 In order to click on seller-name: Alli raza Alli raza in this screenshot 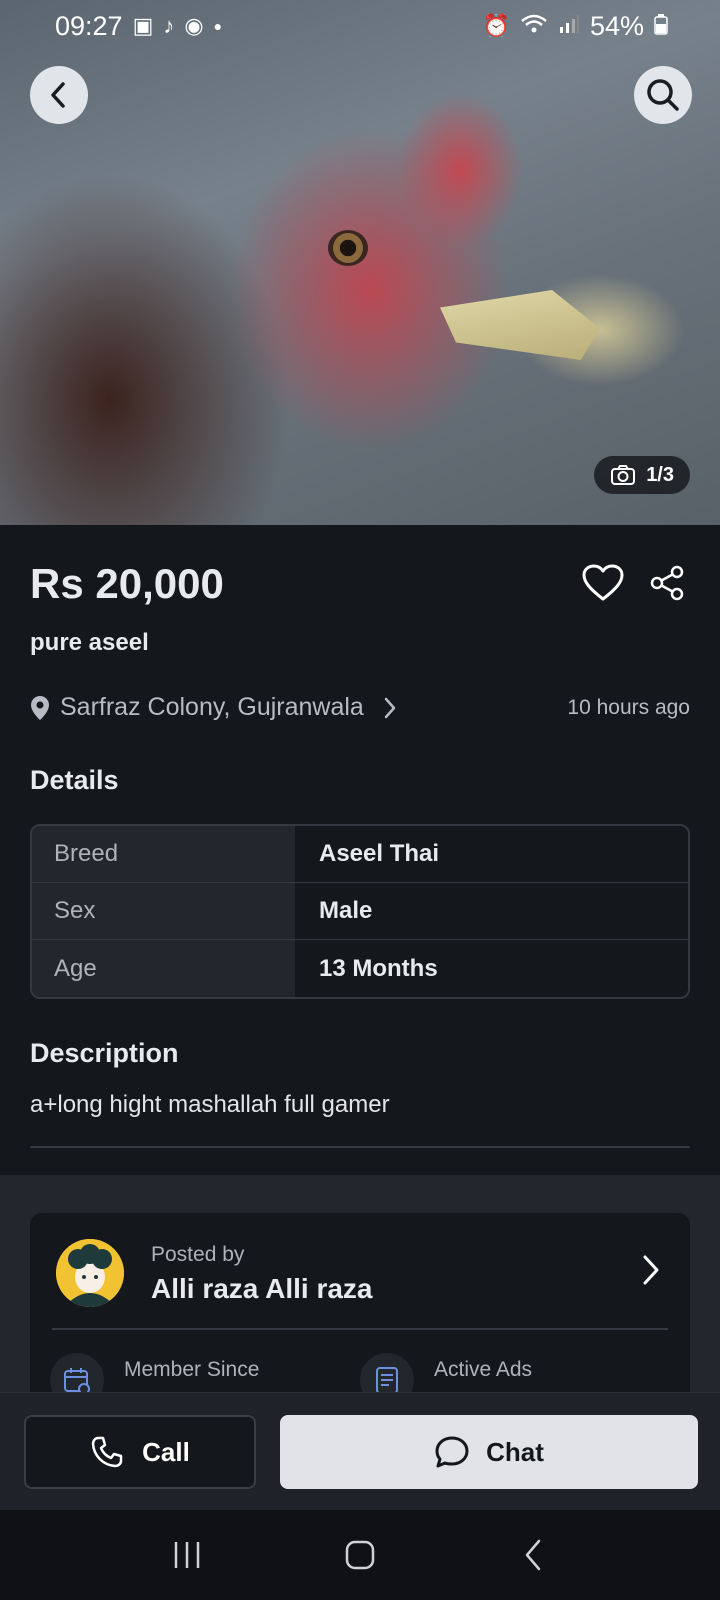, I will do `click(262, 1288)`.